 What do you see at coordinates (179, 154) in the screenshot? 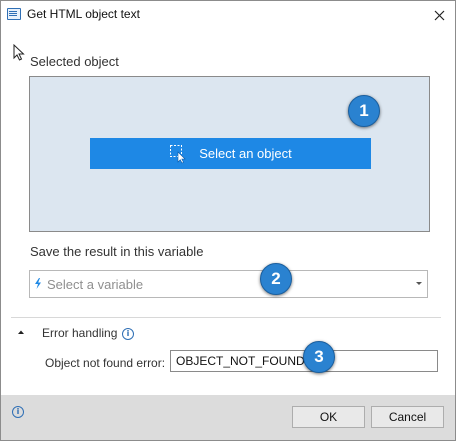
I see `pick-element-icon` at bounding box center [179, 154].